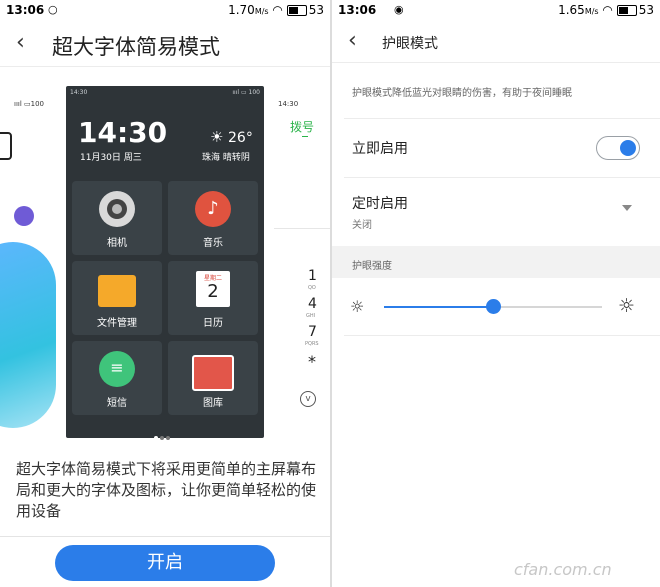 Image resolution: width=660 pixels, height=587 pixels. I want to click on dial-key-4-sub: GHI, so click(311, 316).